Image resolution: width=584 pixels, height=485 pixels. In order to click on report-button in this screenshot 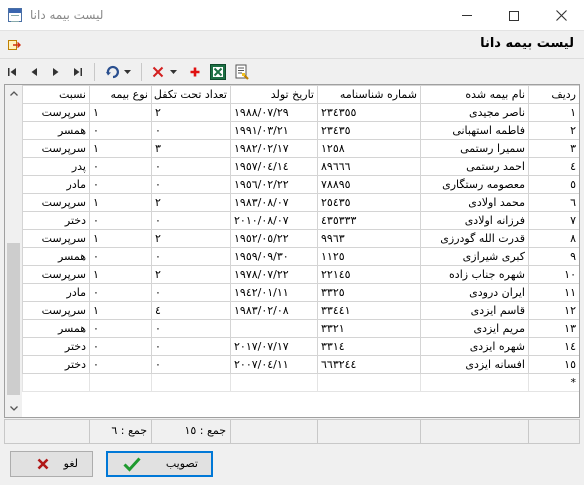, I will do `click(242, 72)`.